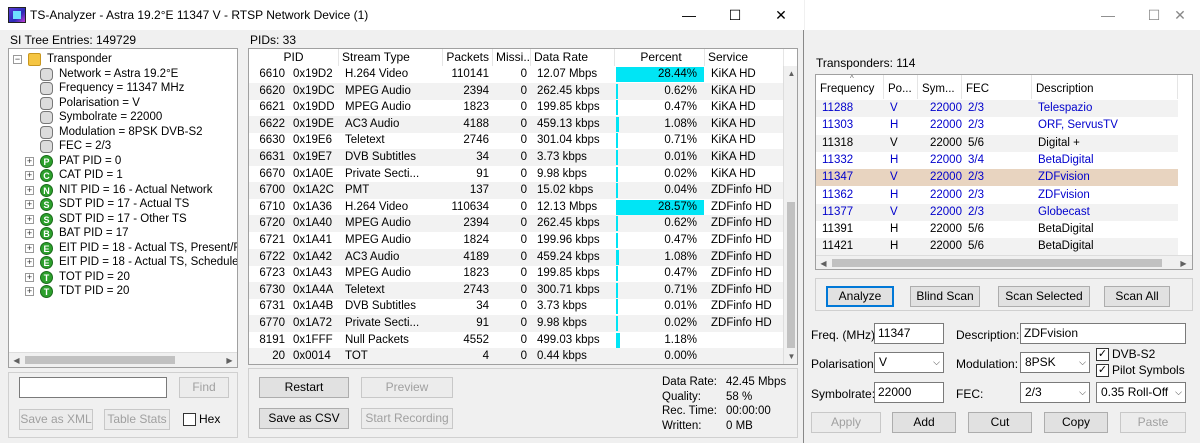 The image size is (1200, 443). I want to click on transponder-row: 11332 H 22000 3/4 BetaDigital, so click(997, 160).